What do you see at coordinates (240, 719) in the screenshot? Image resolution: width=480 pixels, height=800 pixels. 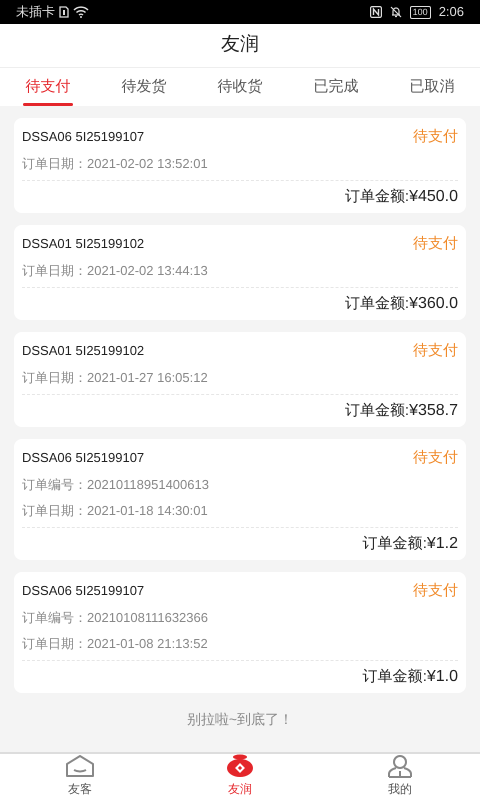 I see `end-of-list-text: 别拉啦~到底了！` at bounding box center [240, 719].